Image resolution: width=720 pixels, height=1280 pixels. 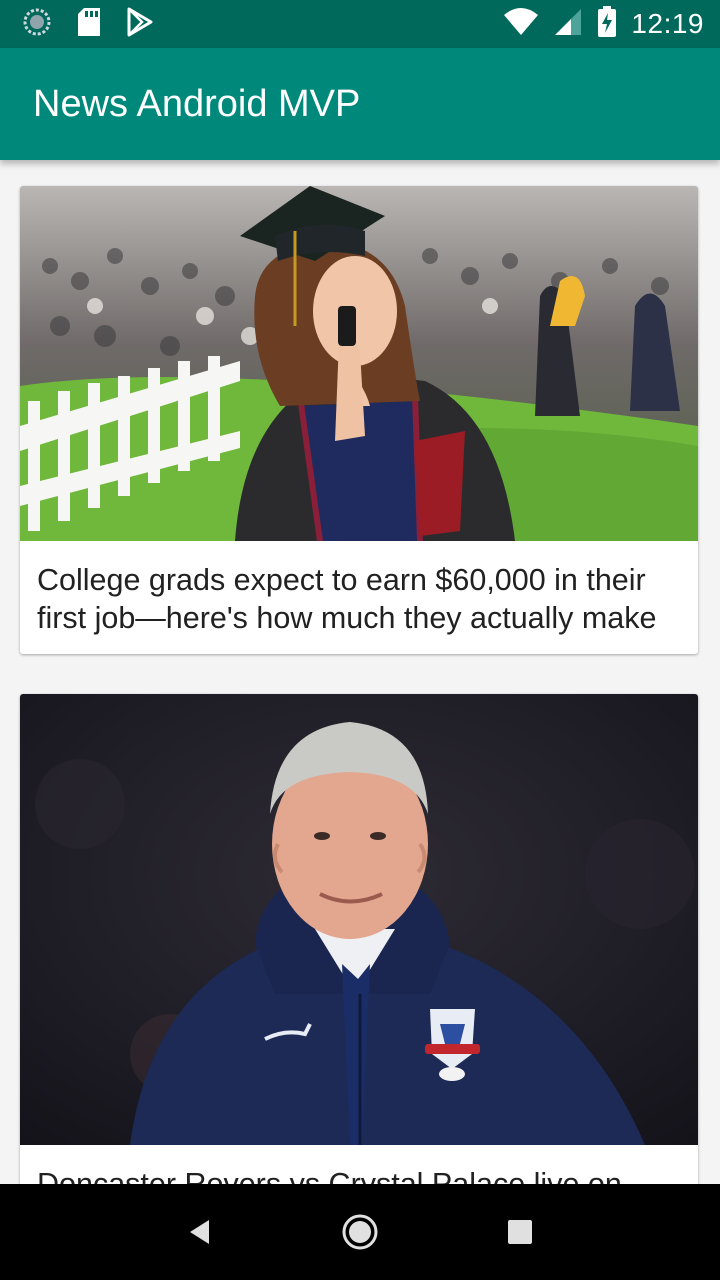 What do you see at coordinates (360, 24) in the screenshot?
I see `status-bar: 12:19` at bounding box center [360, 24].